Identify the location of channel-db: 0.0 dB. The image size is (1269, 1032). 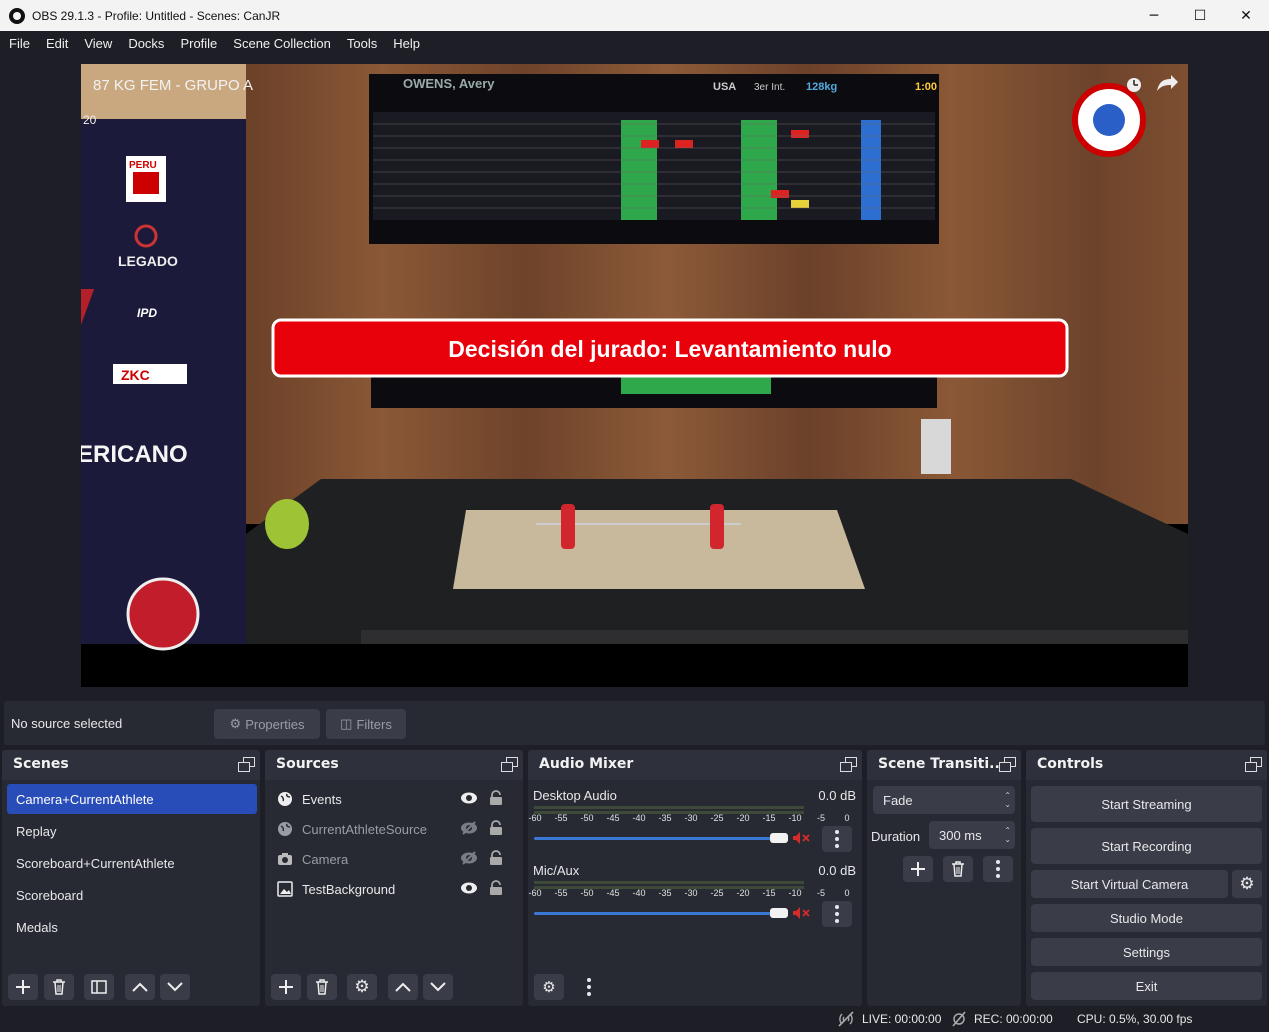
(837, 795).